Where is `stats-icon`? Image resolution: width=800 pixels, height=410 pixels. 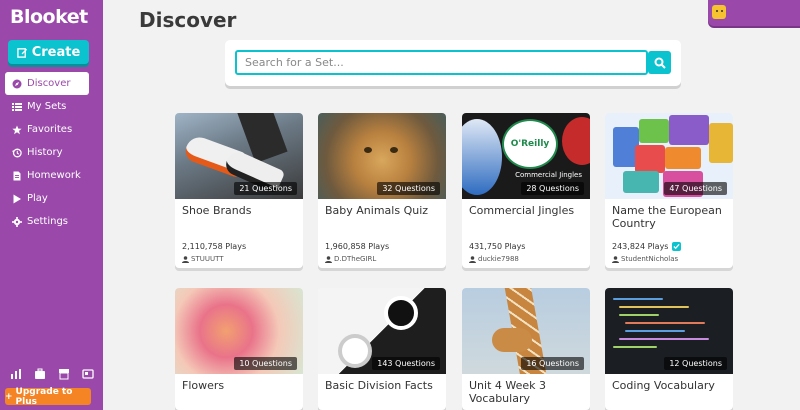 stats-icon is located at coordinates (16, 374).